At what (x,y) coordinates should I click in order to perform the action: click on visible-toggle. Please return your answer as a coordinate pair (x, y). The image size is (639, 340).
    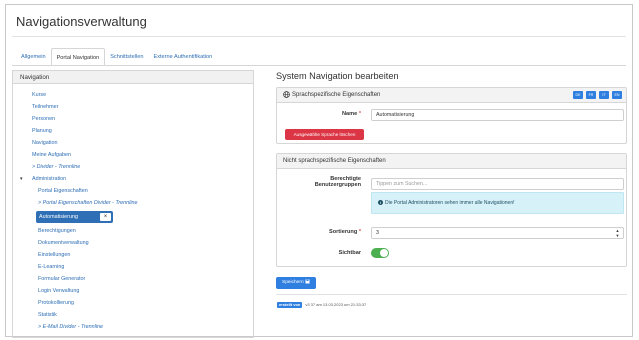
    Looking at the image, I should click on (380, 253).